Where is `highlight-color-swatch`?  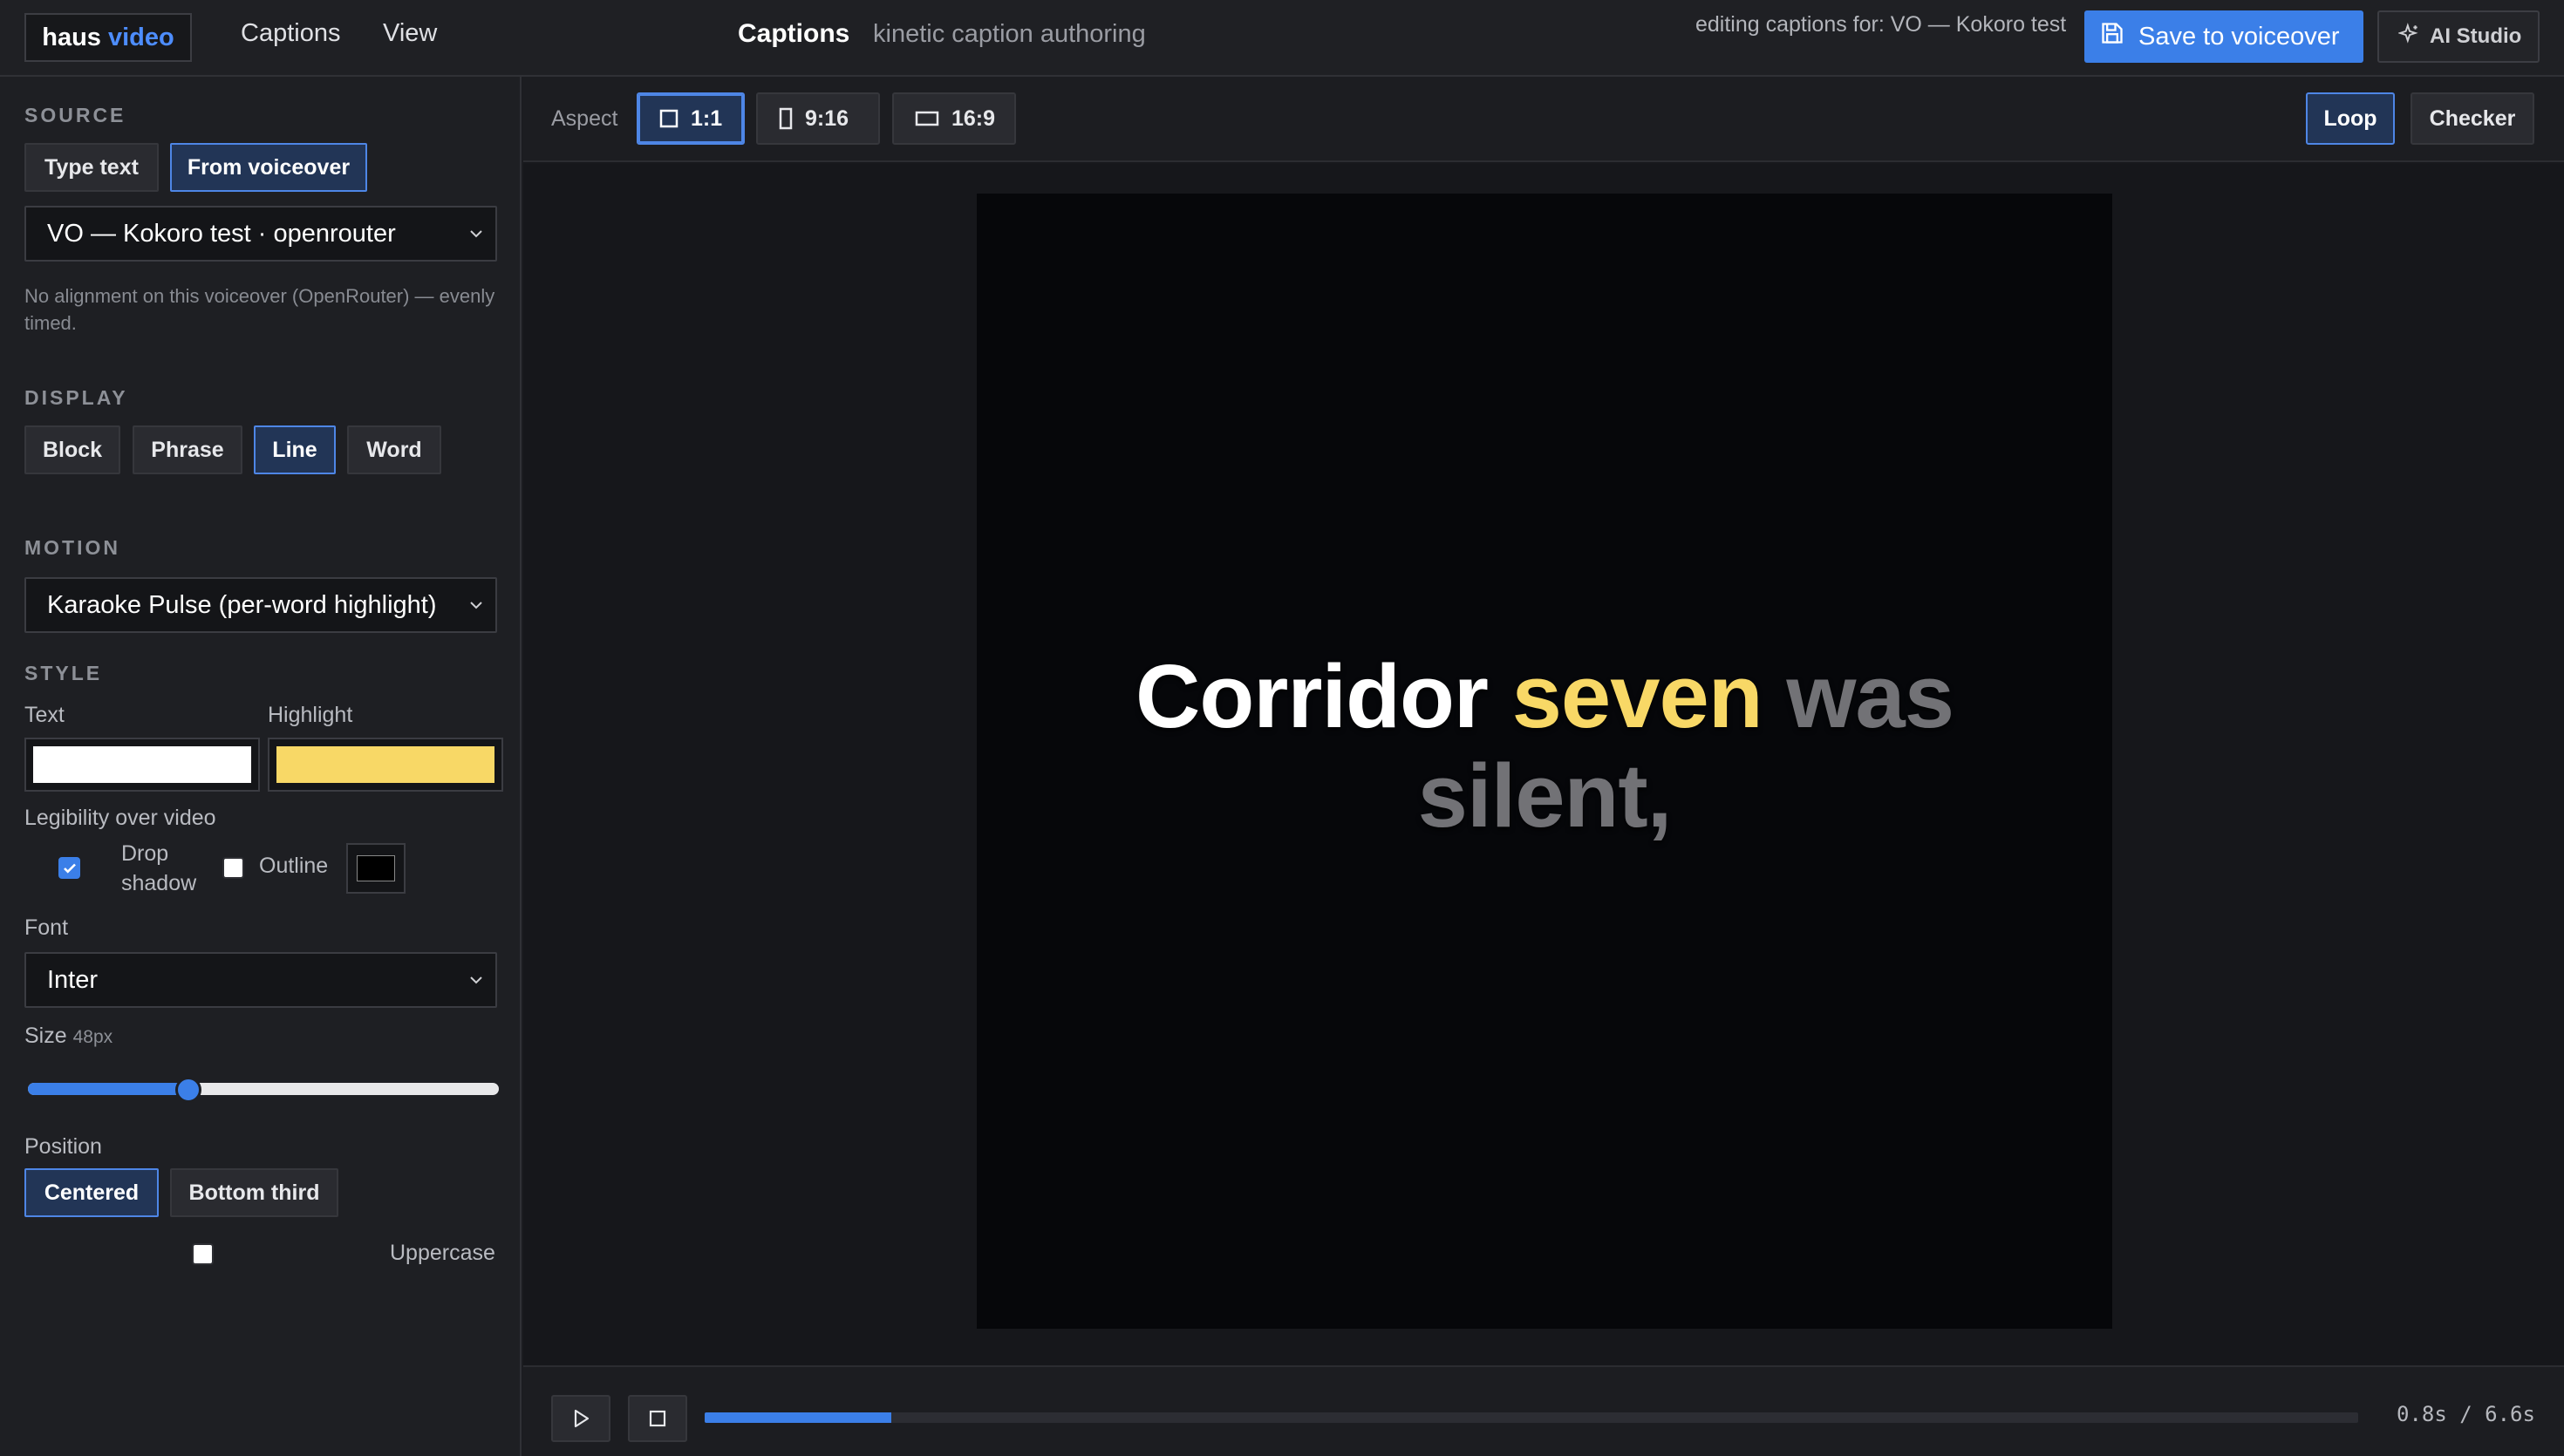 highlight-color-swatch is located at coordinates (385, 764).